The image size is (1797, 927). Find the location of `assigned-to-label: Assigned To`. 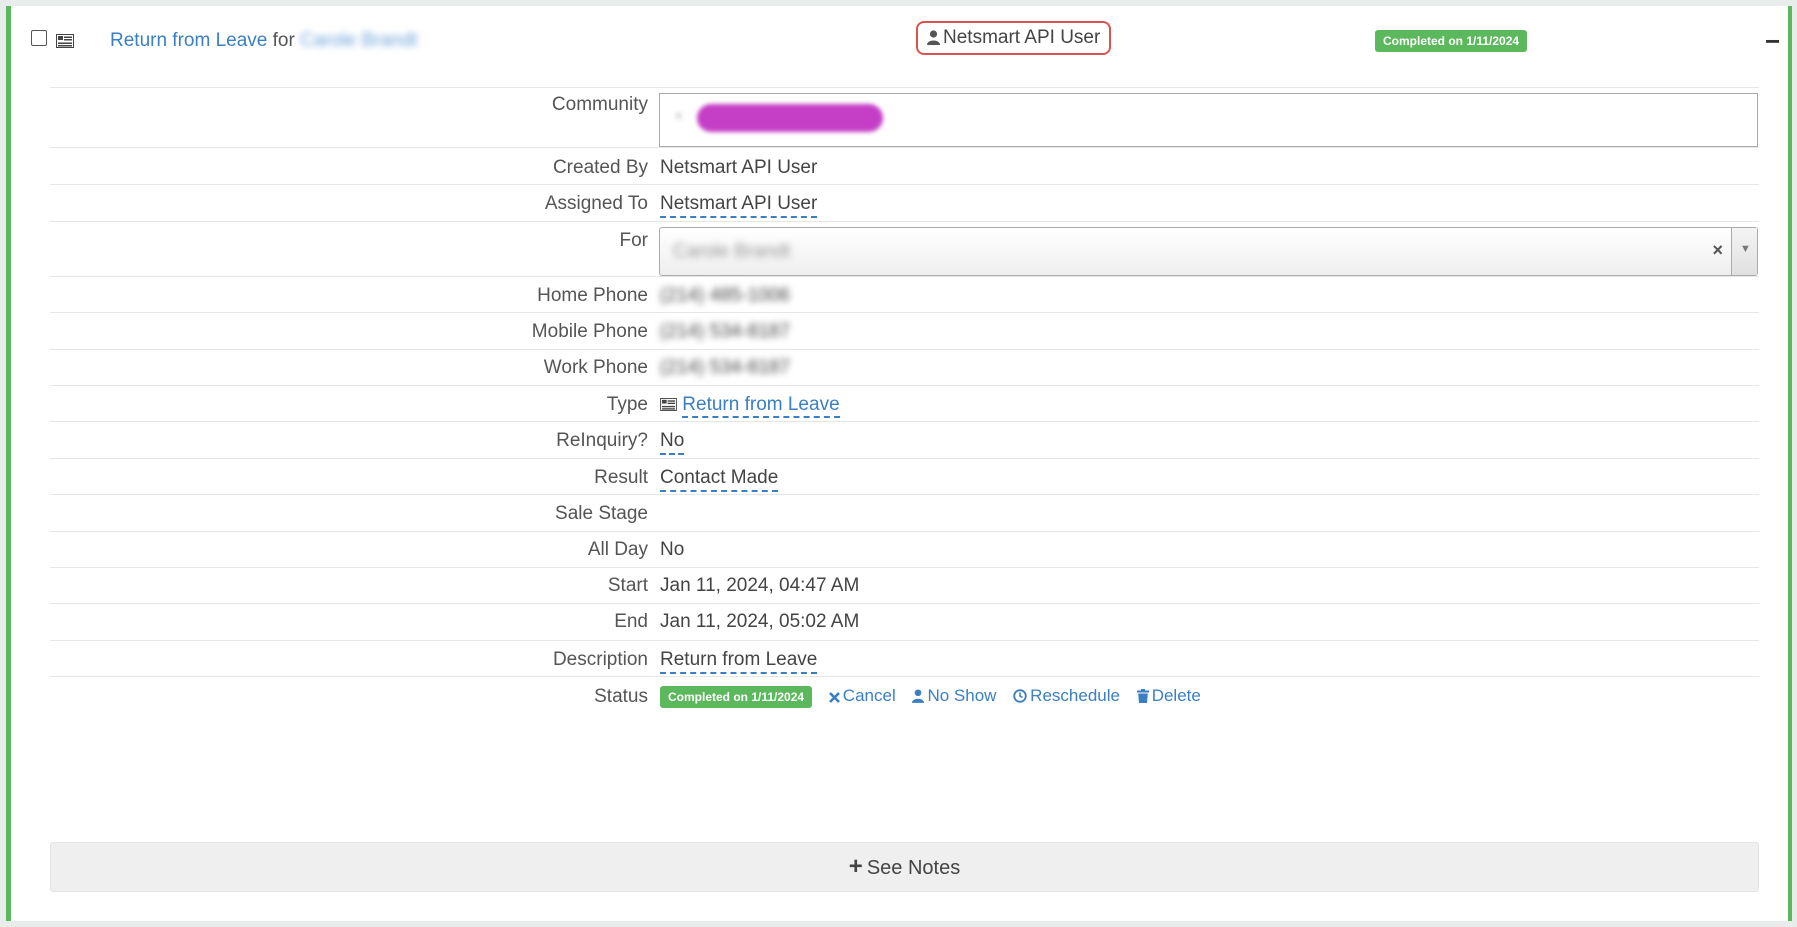

assigned-to-label: Assigned To is located at coordinates (596, 203).